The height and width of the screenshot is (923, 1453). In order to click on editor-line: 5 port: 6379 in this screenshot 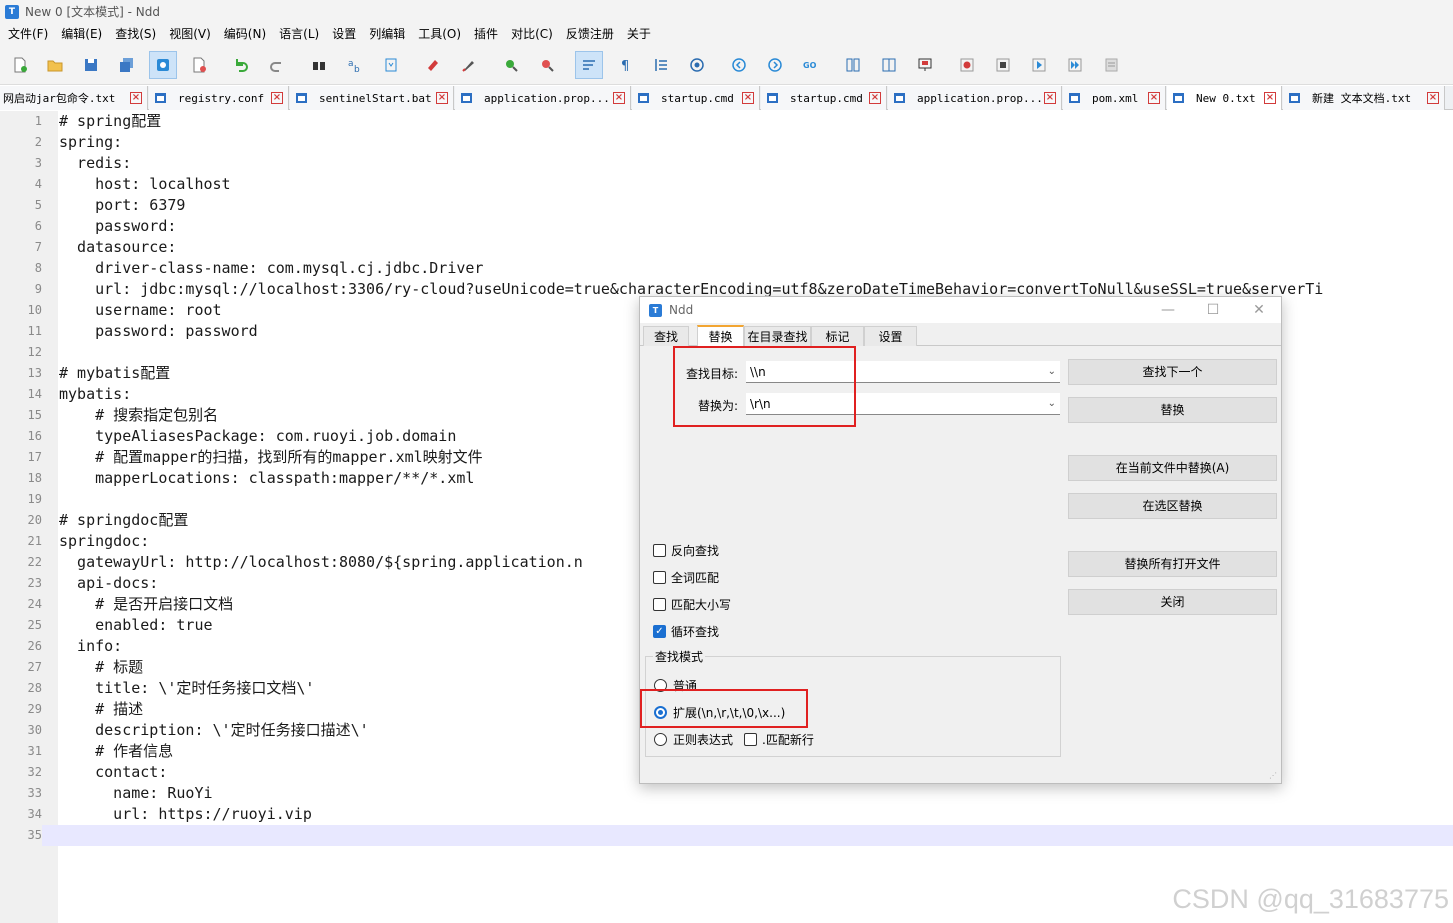, I will do `click(726, 205)`.